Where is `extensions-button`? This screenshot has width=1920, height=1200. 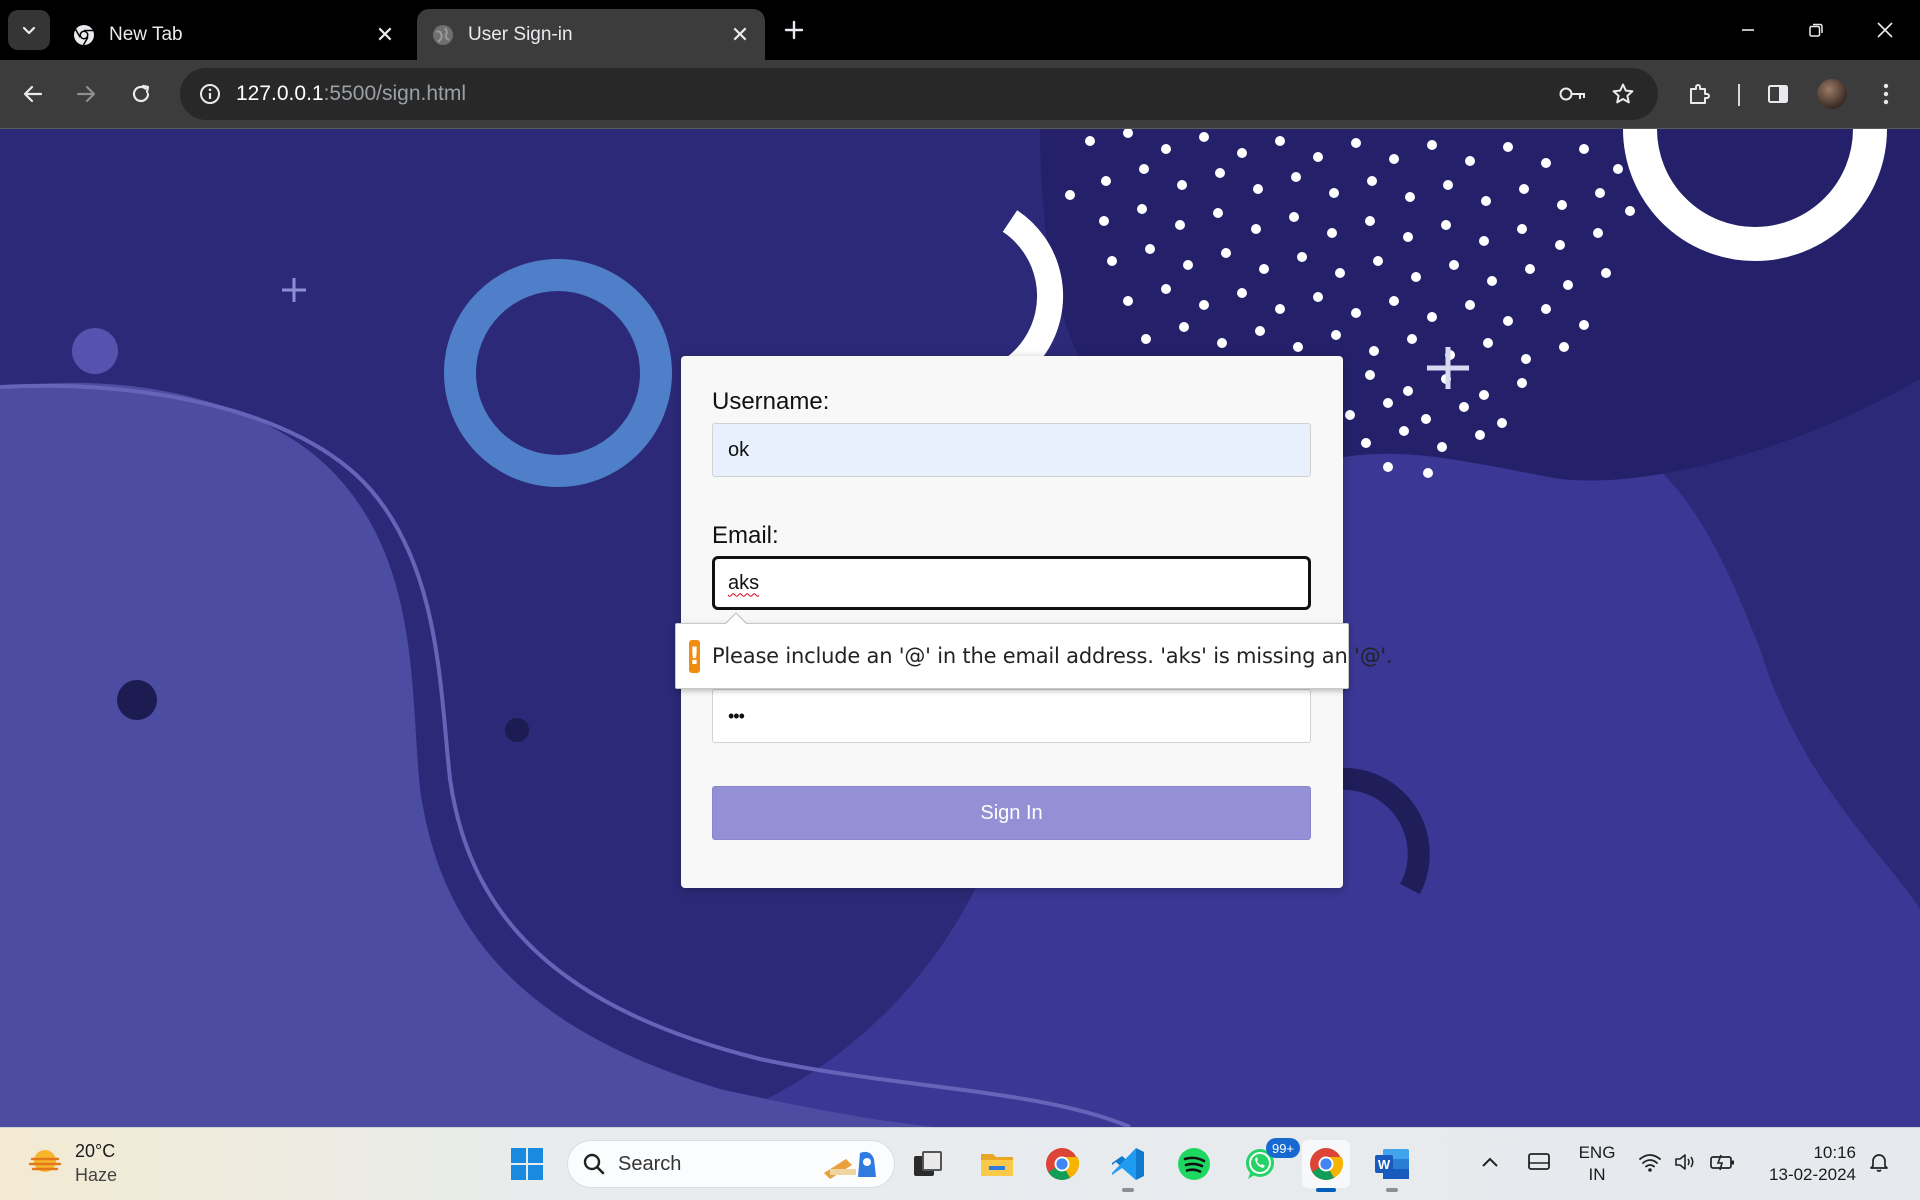 extensions-button is located at coordinates (1699, 94).